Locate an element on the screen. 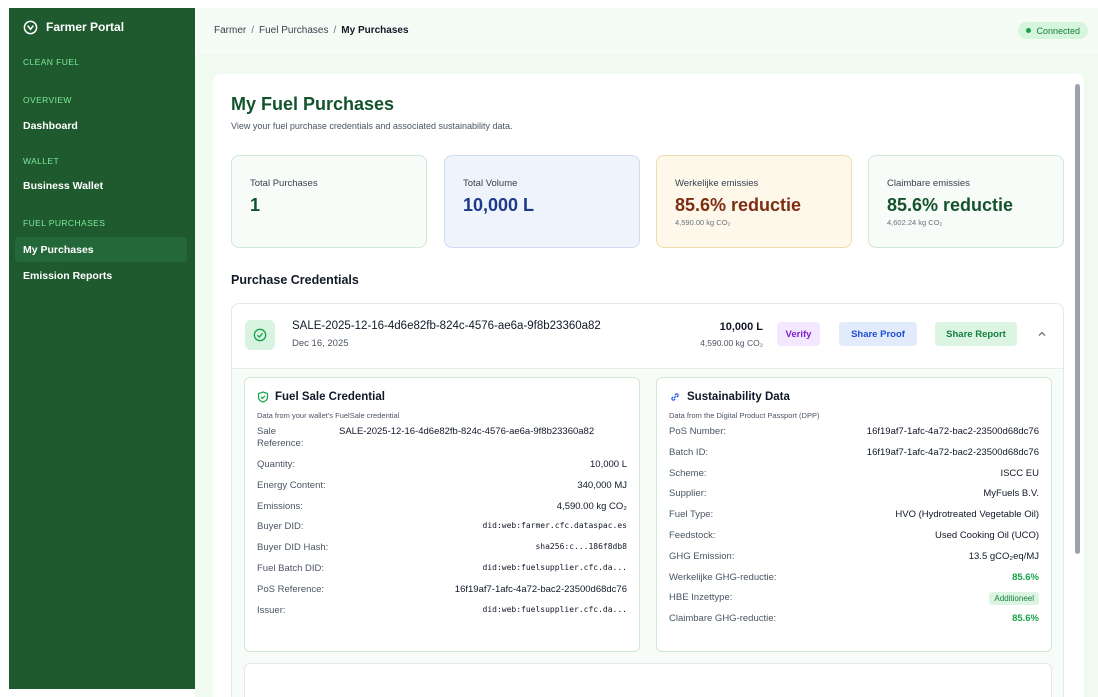  row-value: sha256:c...186f8db8 is located at coordinates (581, 547).